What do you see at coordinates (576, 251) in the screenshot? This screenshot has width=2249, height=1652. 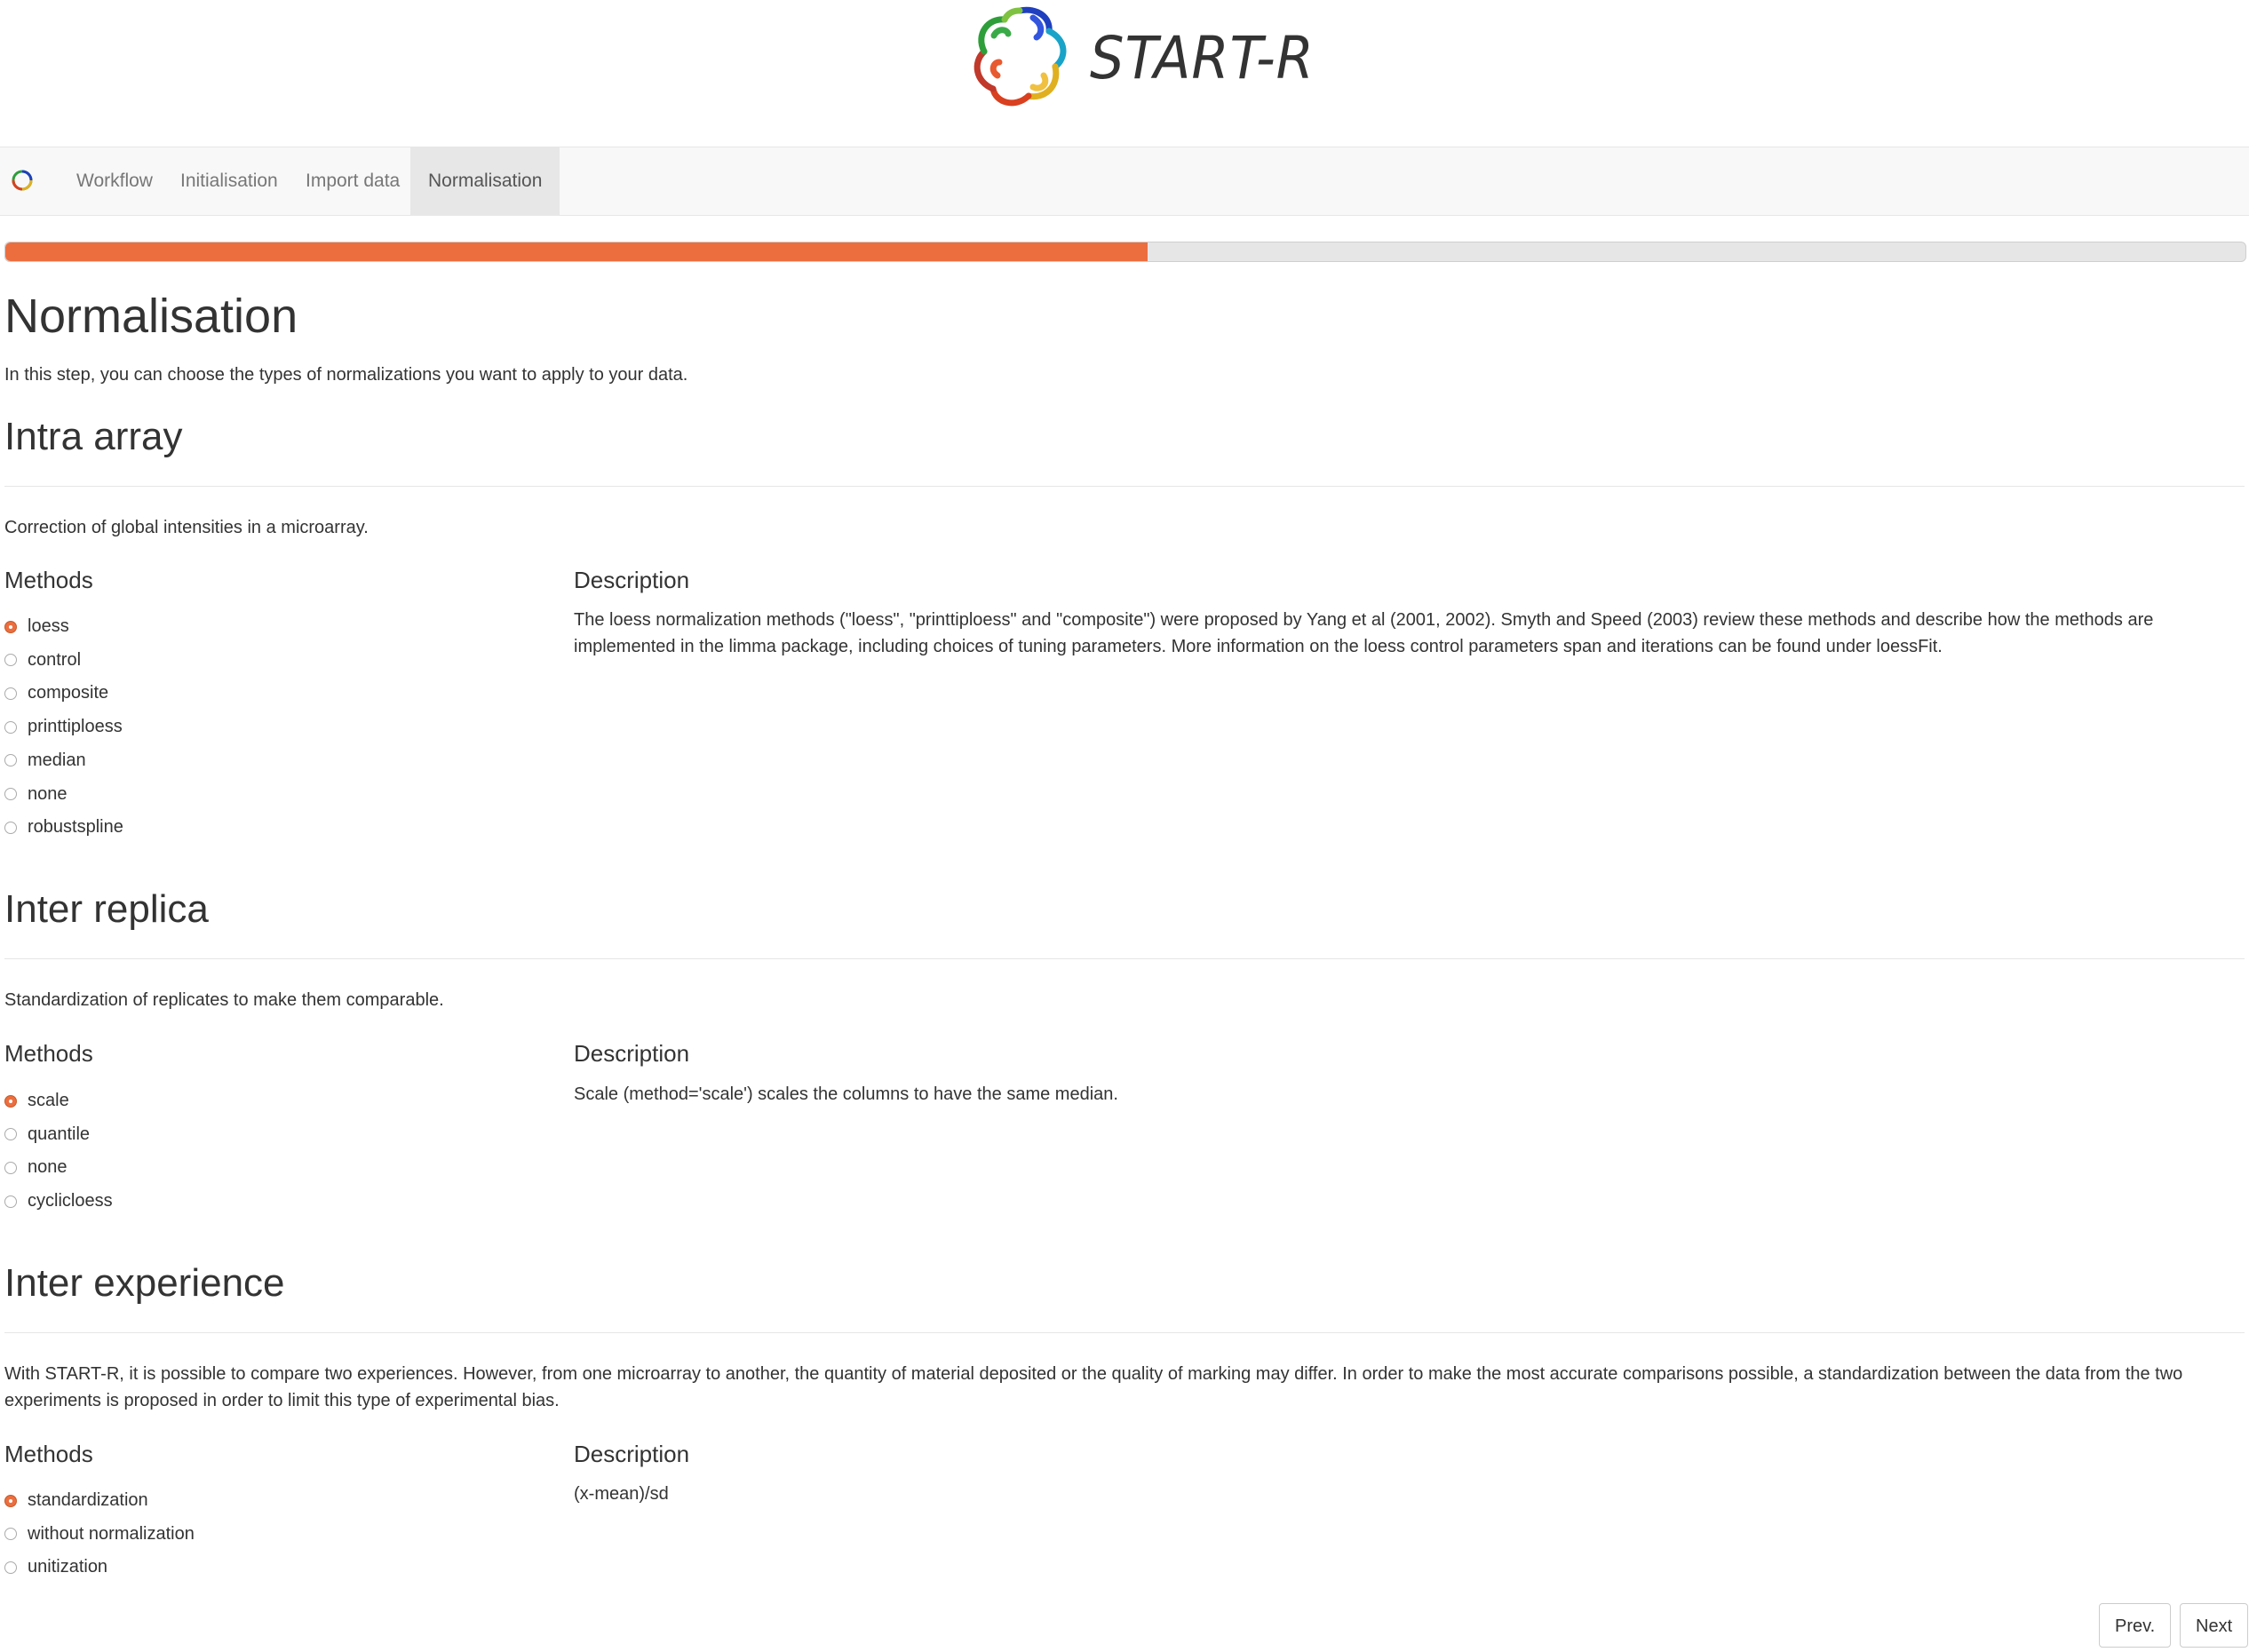 I see `progress-bar-fill` at bounding box center [576, 251].